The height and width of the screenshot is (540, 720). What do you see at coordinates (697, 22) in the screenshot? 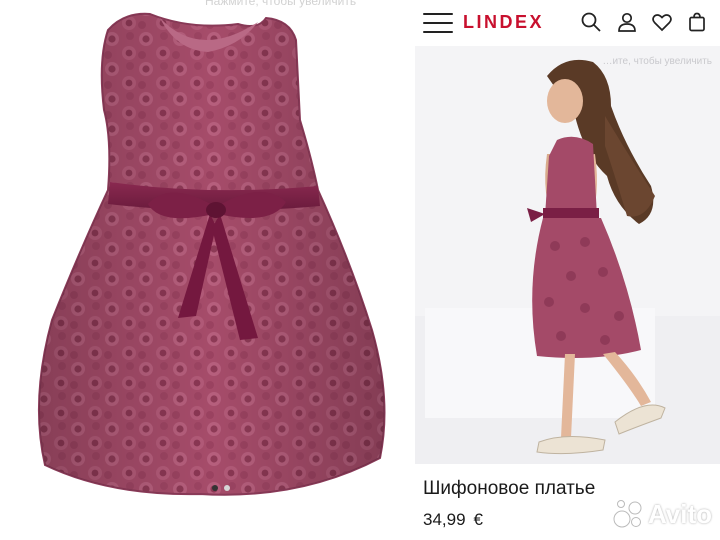
I see `bag-icon` at bounding box center [697, 22].